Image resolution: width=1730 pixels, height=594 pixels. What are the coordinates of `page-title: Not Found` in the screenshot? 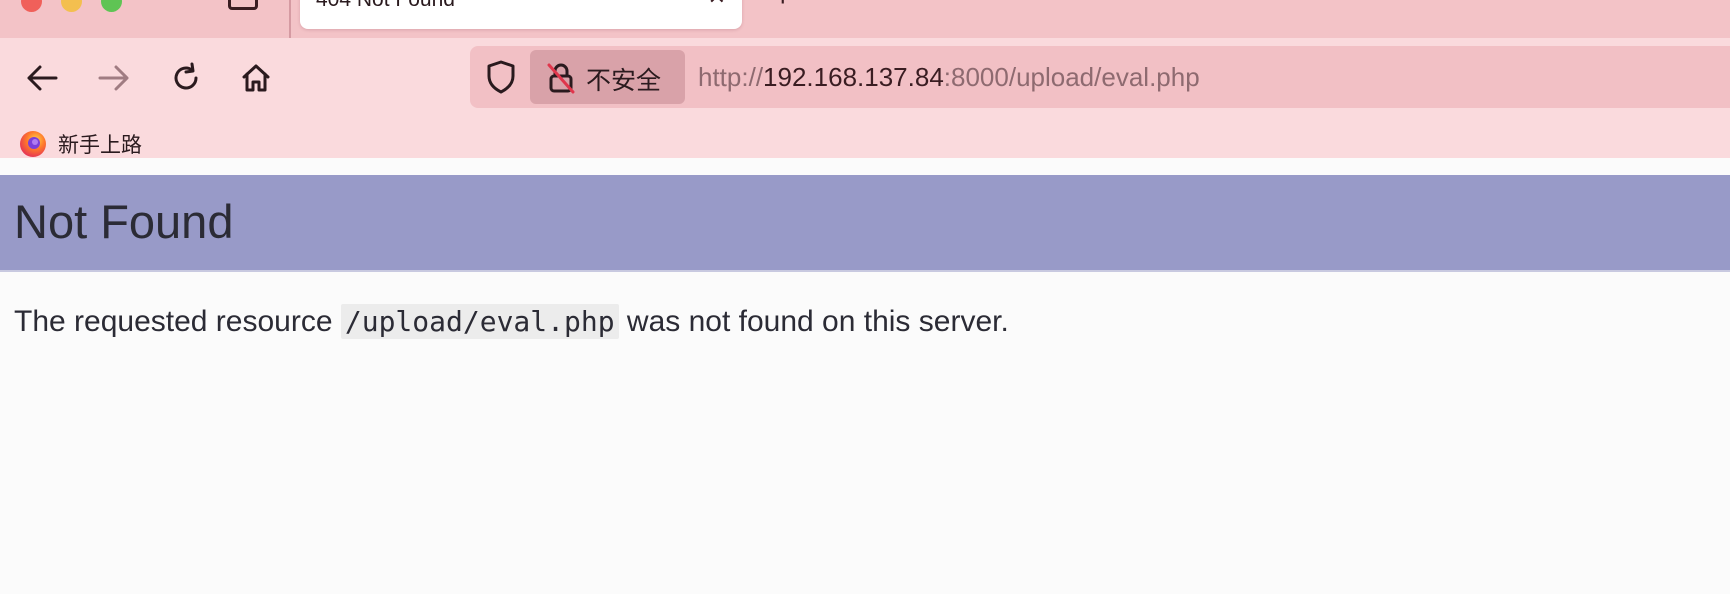 It's located at (124, 221).